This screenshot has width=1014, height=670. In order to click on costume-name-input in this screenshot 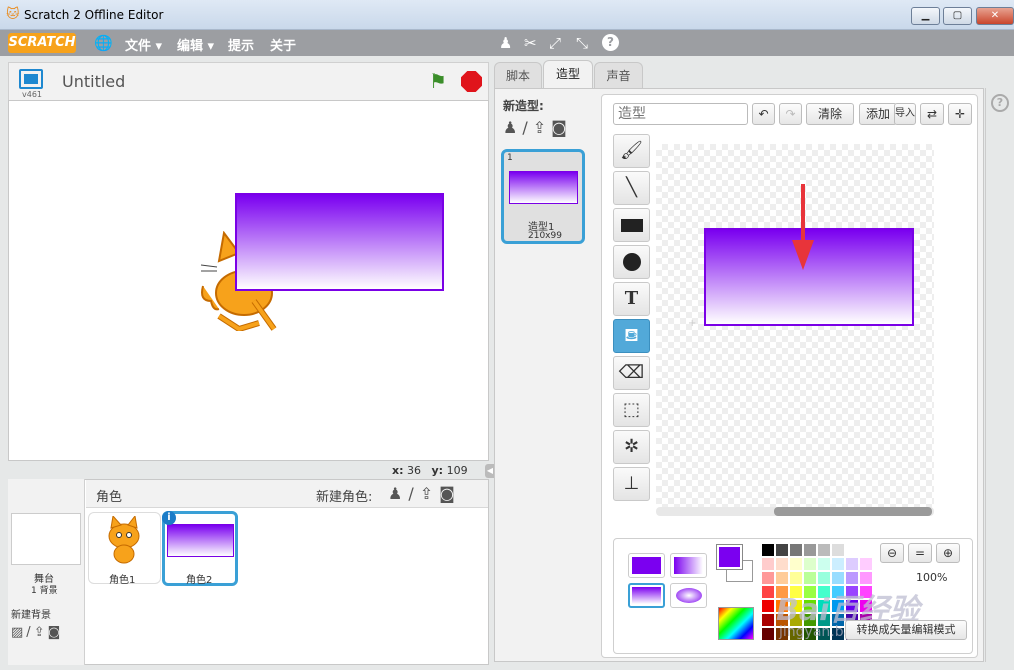, I will do `click(680, 114)`.